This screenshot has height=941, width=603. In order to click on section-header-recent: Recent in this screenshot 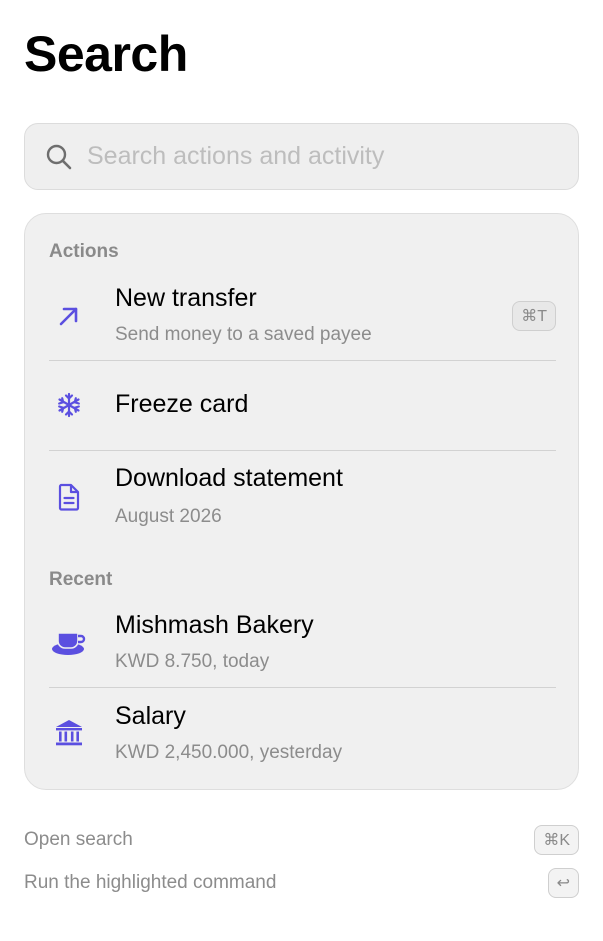, I will do `click(81, 579)`.